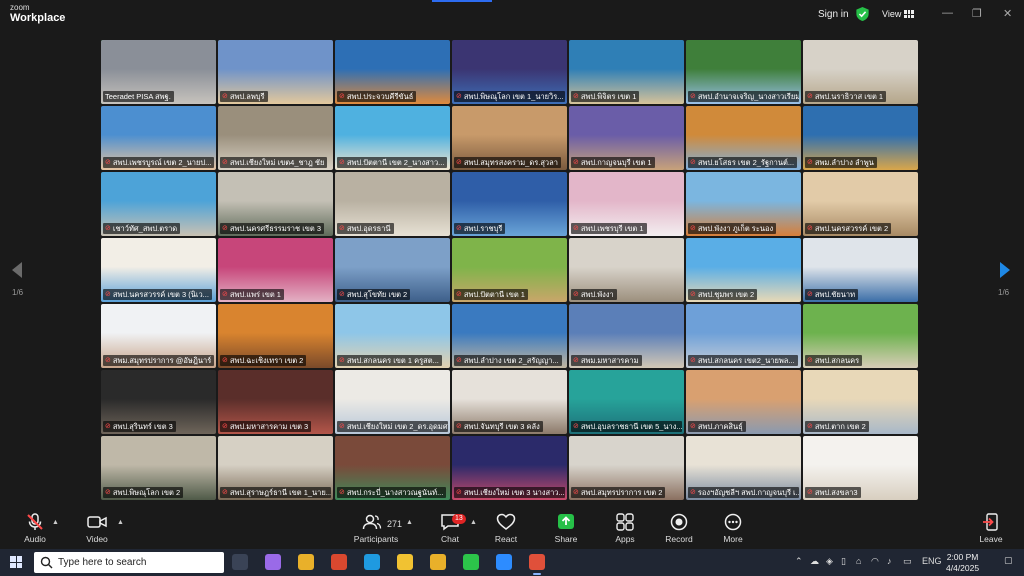 This screenshot has height=576, width=1024. What do you see at coordinates (509, 204) in the screenshot?
I see `participant-tile: ⊘ สพป.ราชบุรี` at bounding box center [509, 204].